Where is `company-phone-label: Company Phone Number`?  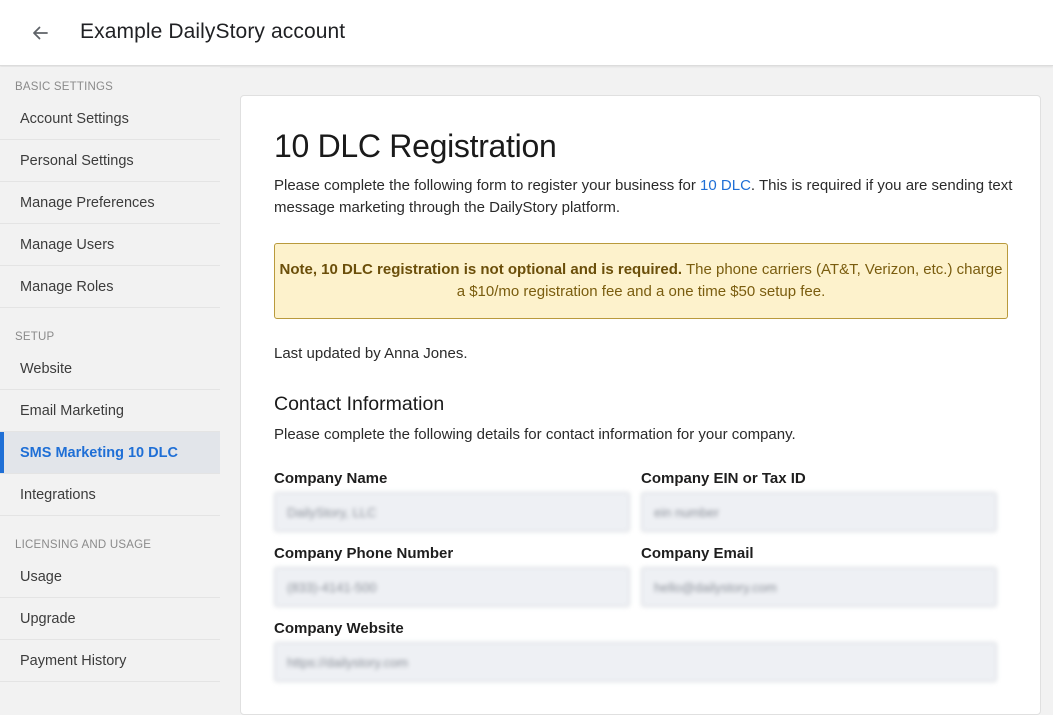 company-phone-label: Company Phone Number is located at coordinates (364, 553).